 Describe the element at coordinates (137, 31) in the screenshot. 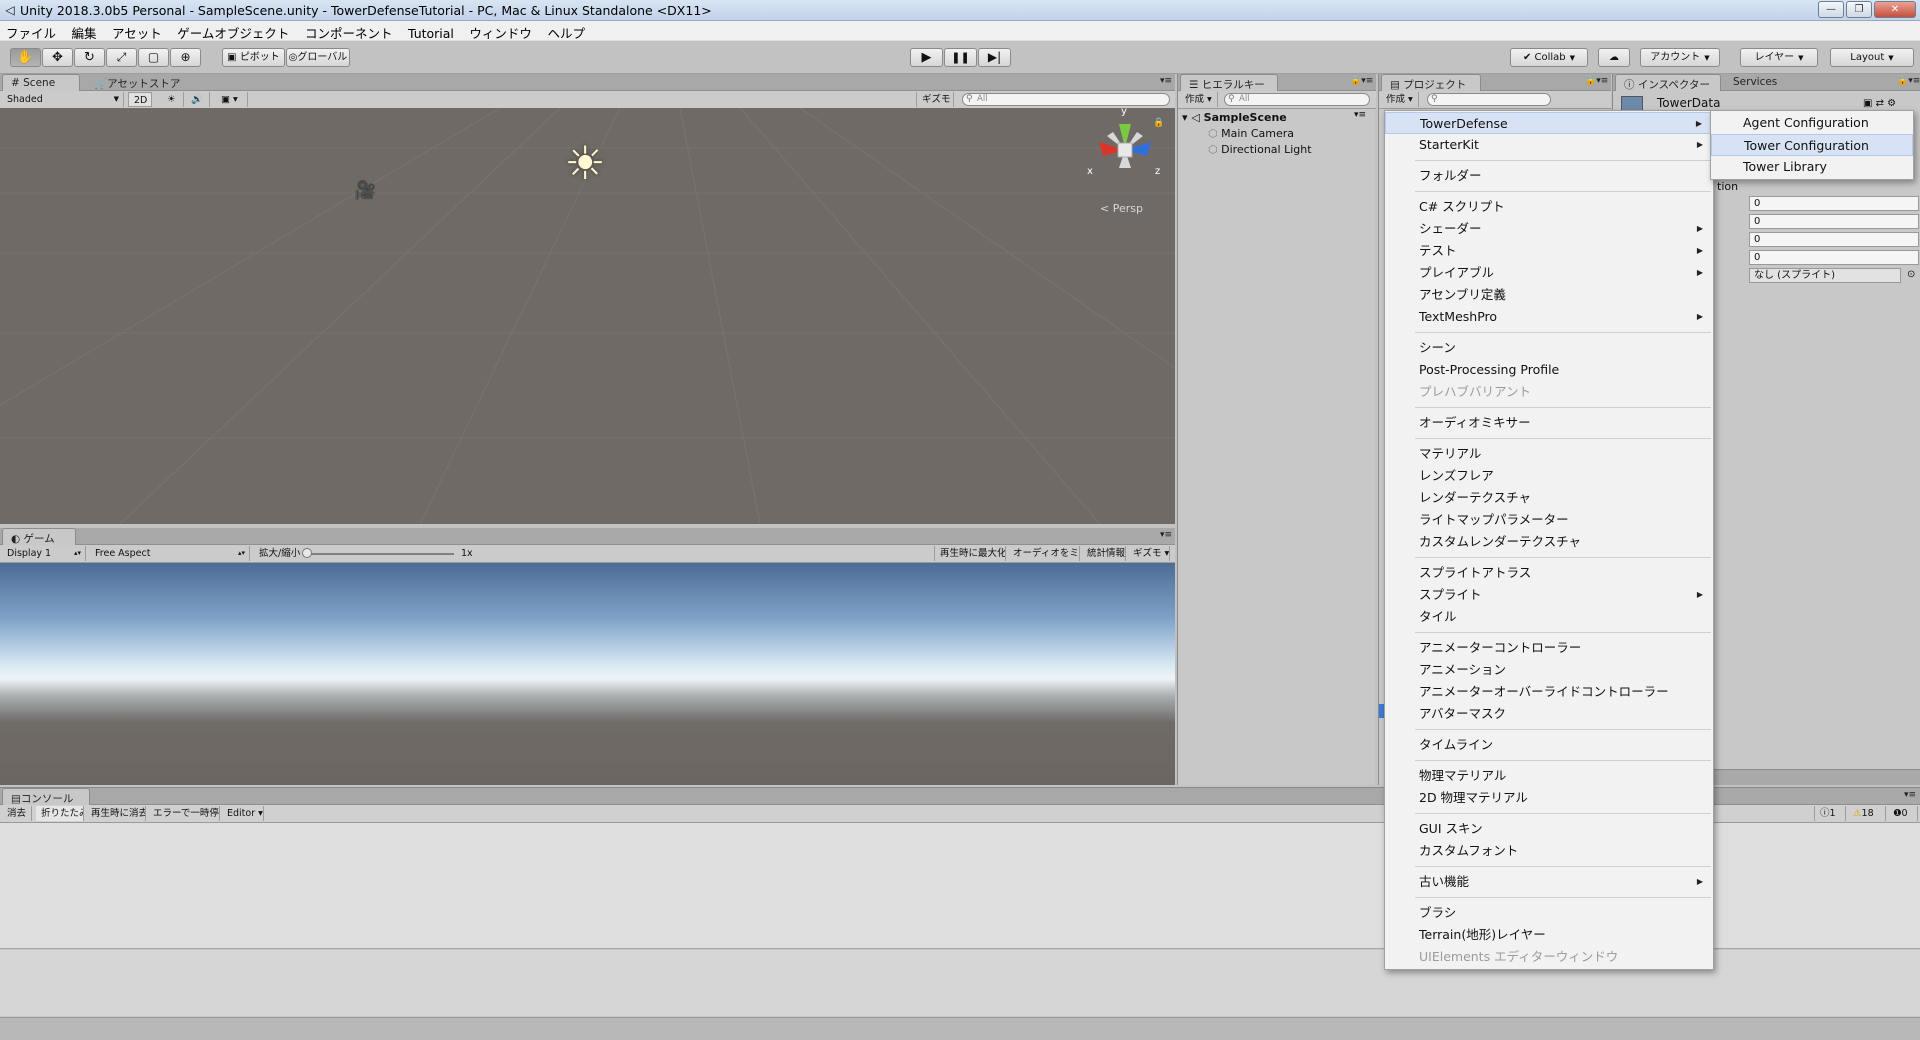

I see `menu-assets: アセット` at that location.